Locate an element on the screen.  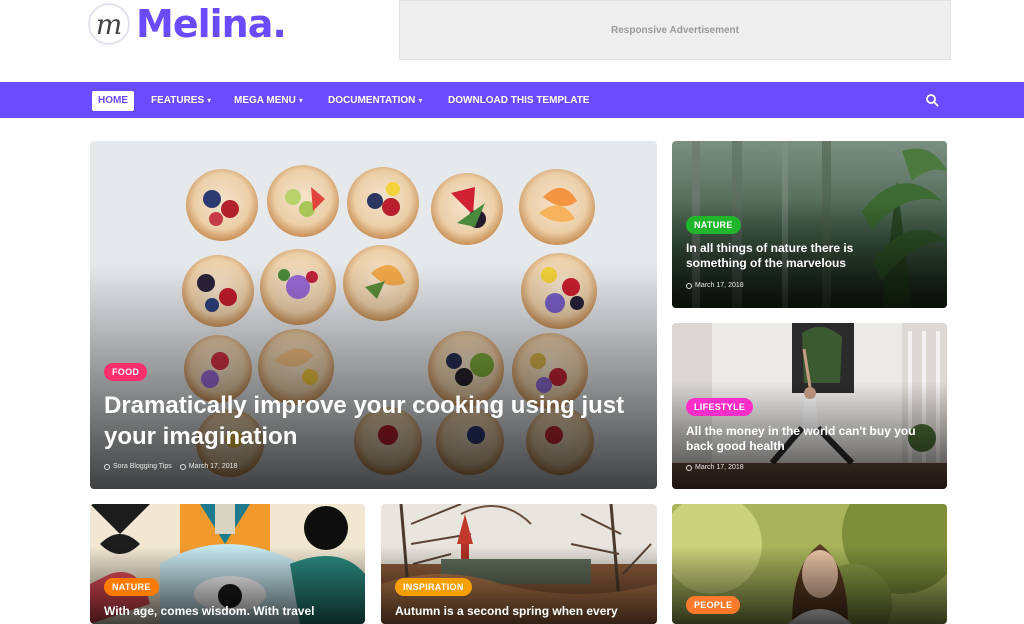
logo-mark: m is located at coordinates (109, 24).